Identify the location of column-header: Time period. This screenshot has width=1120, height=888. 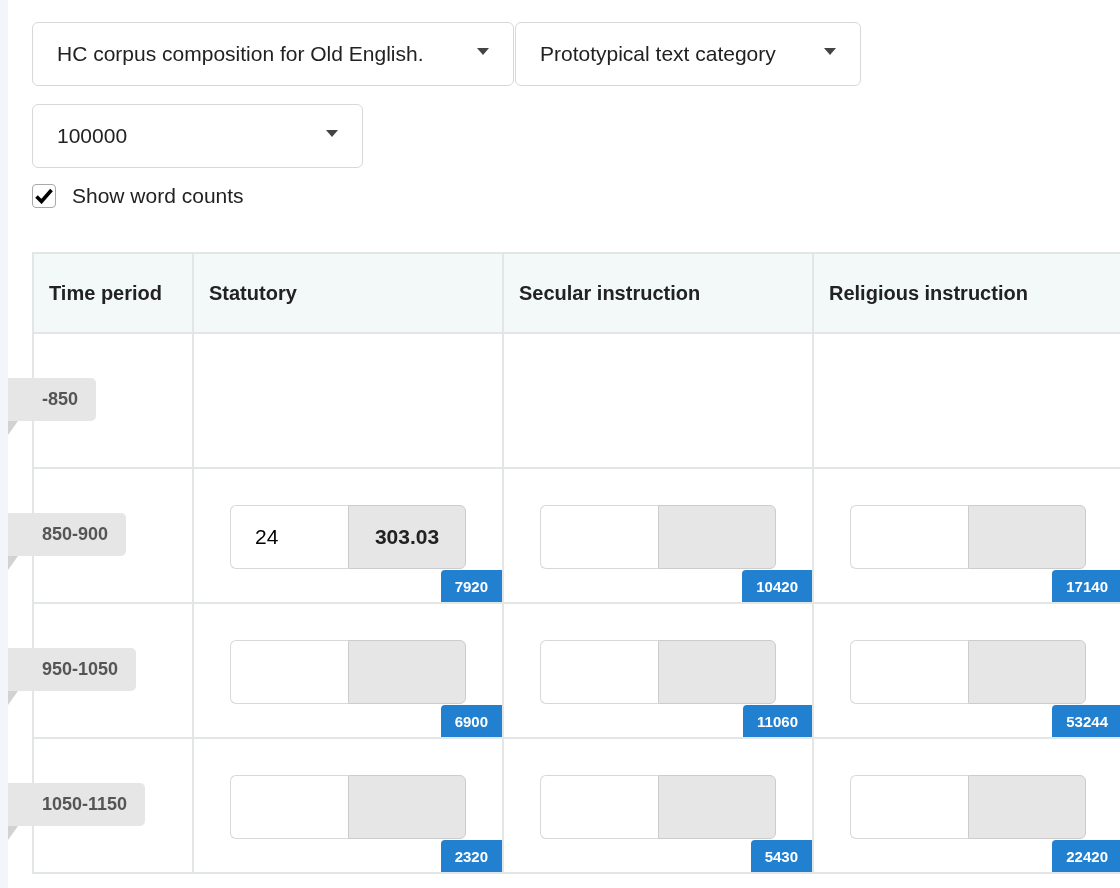
(113, 293).